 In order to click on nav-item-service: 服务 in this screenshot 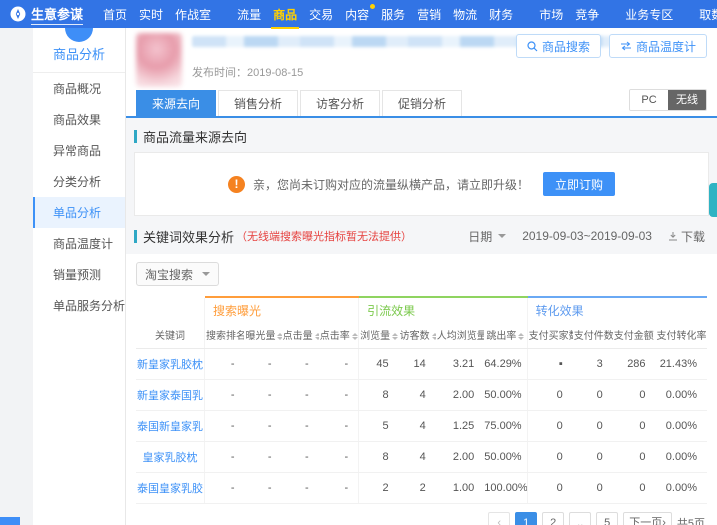, I will do `click(393, 14)`.